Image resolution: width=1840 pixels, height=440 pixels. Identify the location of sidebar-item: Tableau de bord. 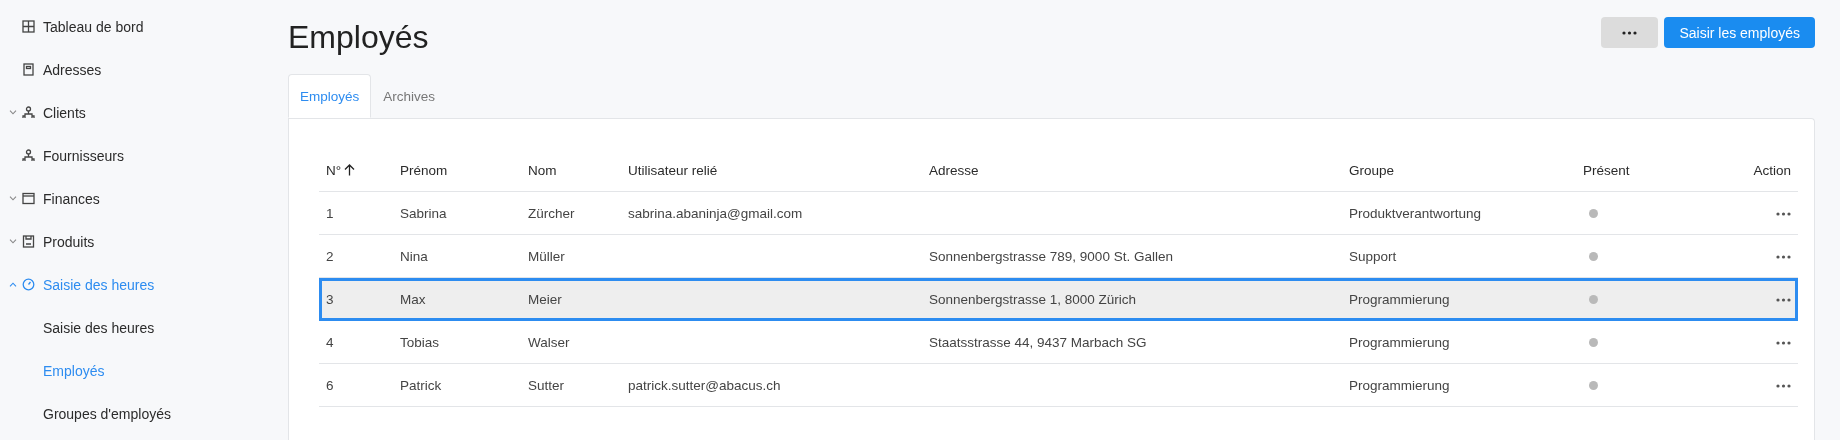
(93, 26).